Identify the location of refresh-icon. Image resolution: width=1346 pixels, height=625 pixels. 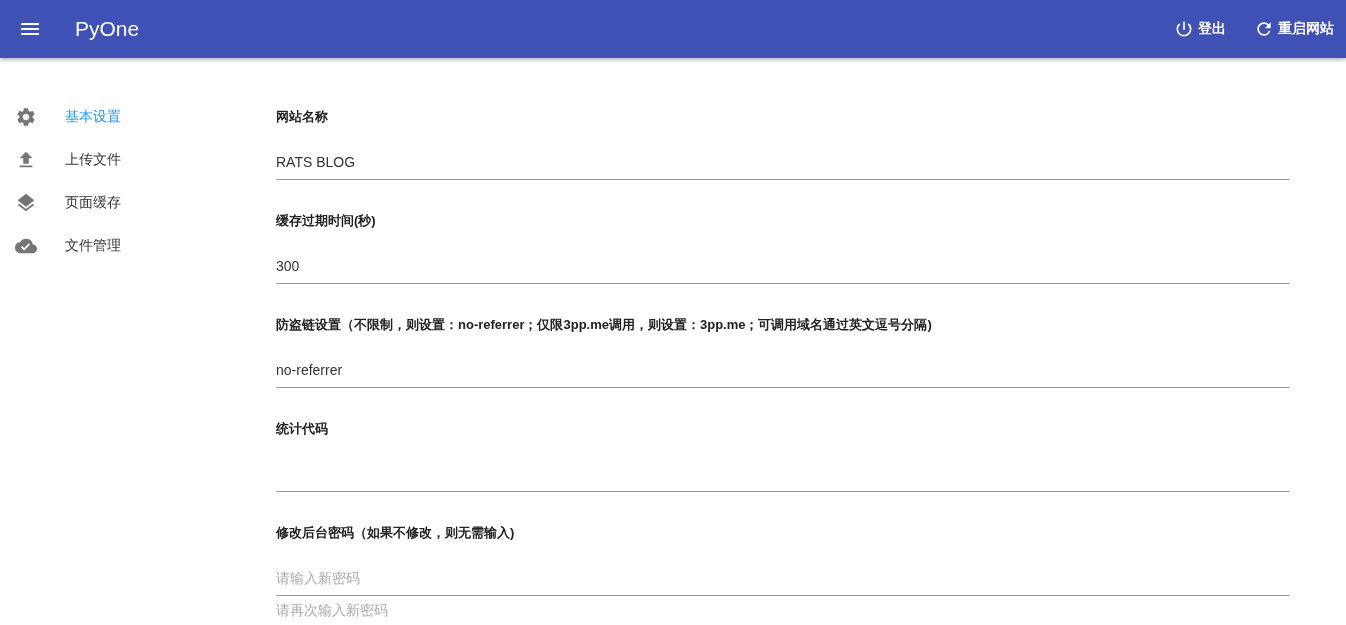
(1264, 29).